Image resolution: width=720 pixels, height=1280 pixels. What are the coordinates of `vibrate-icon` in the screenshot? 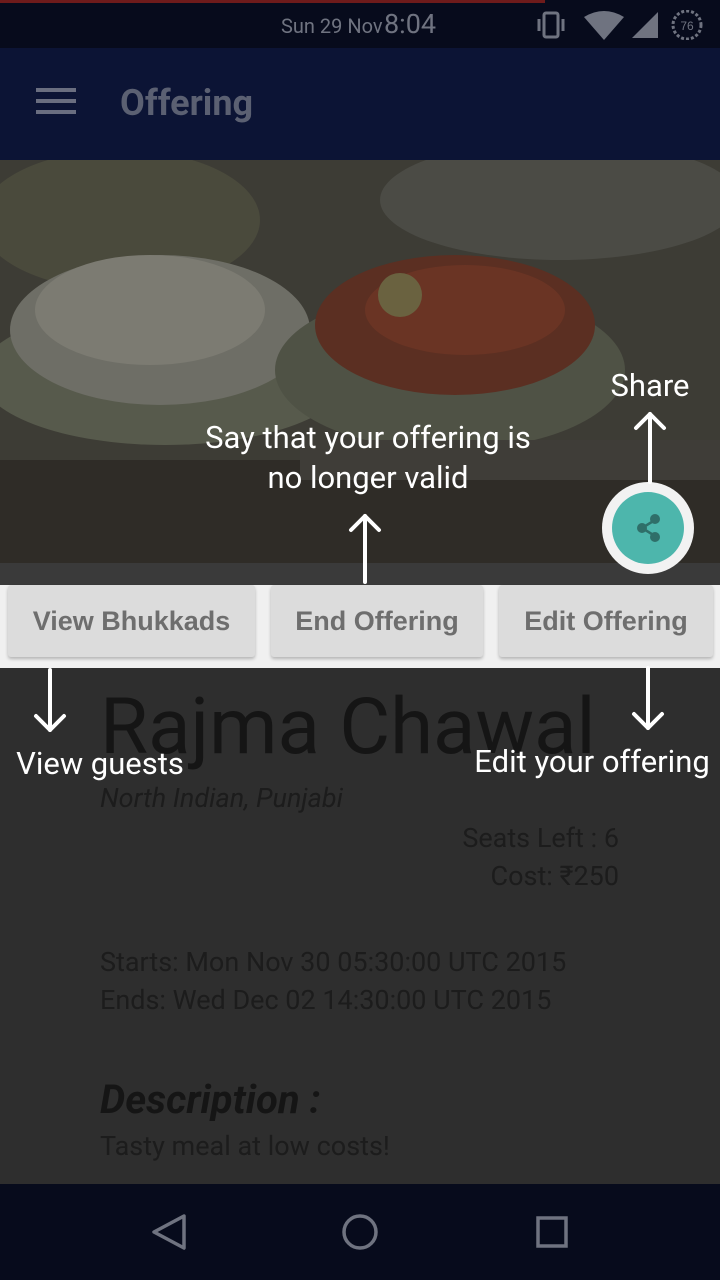 It's located at (551, 25).